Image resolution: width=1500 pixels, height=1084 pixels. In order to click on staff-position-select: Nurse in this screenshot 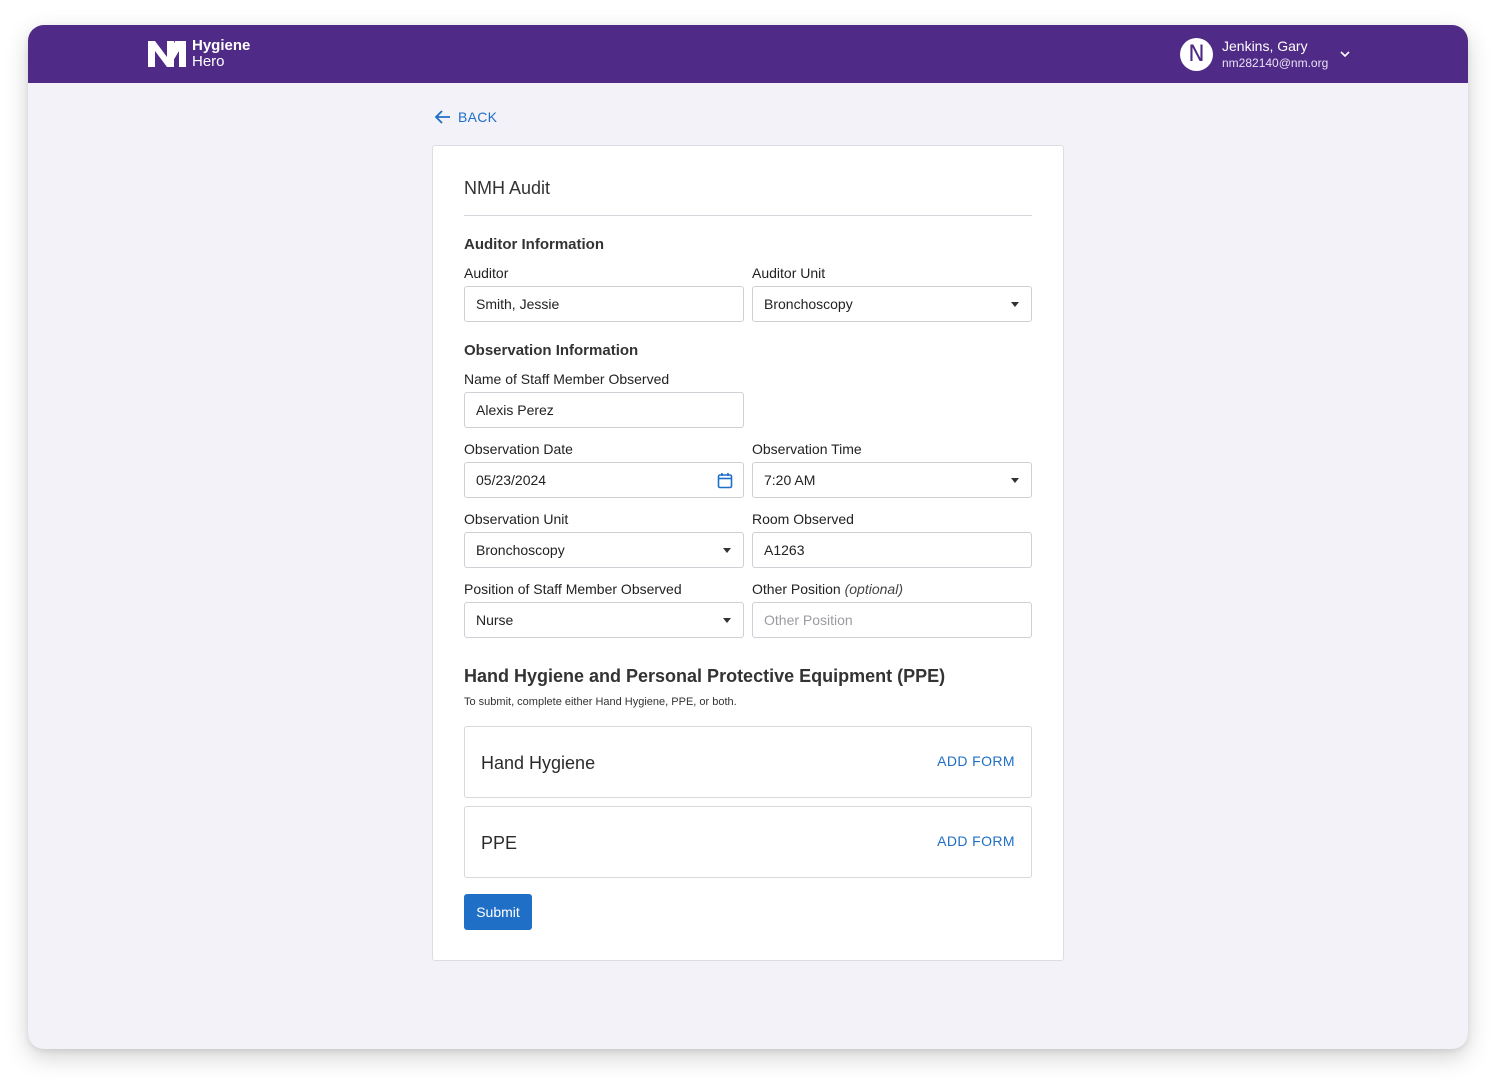, I will do `click(604, 620)`.